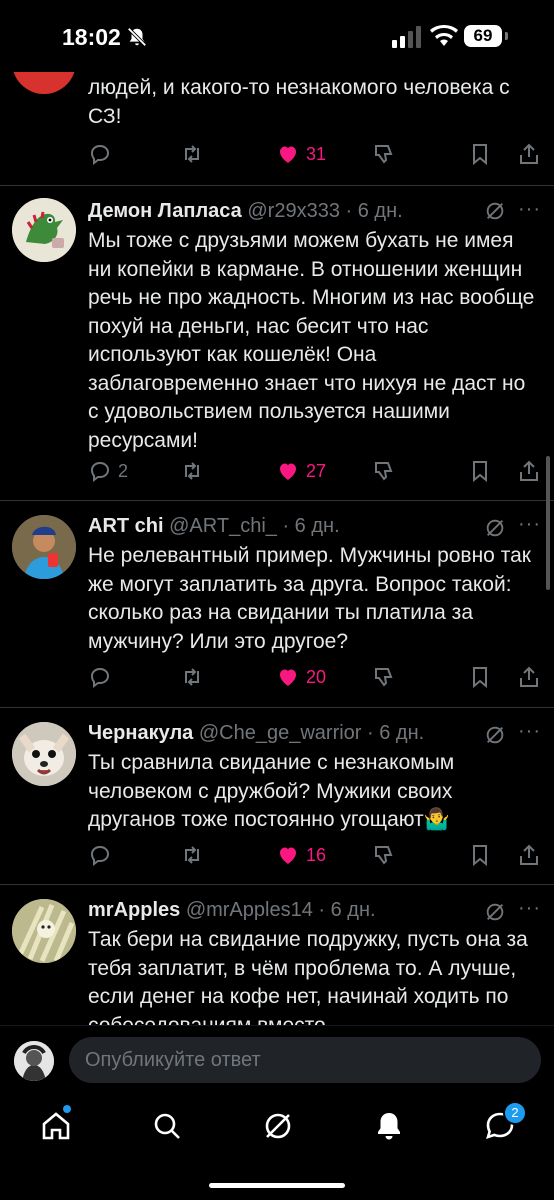 This screenshot has width=554, height=1200. I want to click on cellular-signal-icon, so click(406, 37).